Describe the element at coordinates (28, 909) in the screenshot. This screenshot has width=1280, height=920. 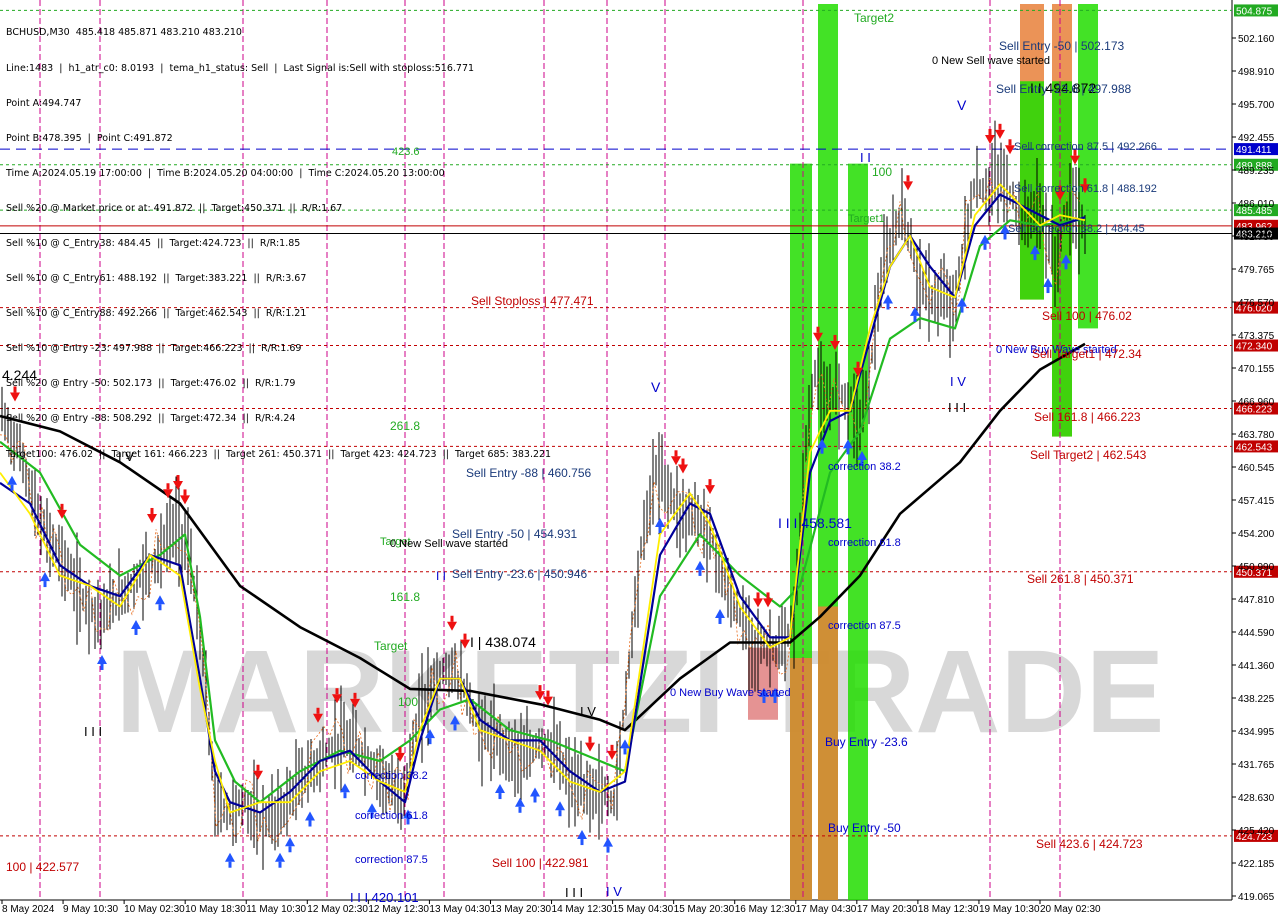
I see `x-tick-label: 8 May 2024` at that location.